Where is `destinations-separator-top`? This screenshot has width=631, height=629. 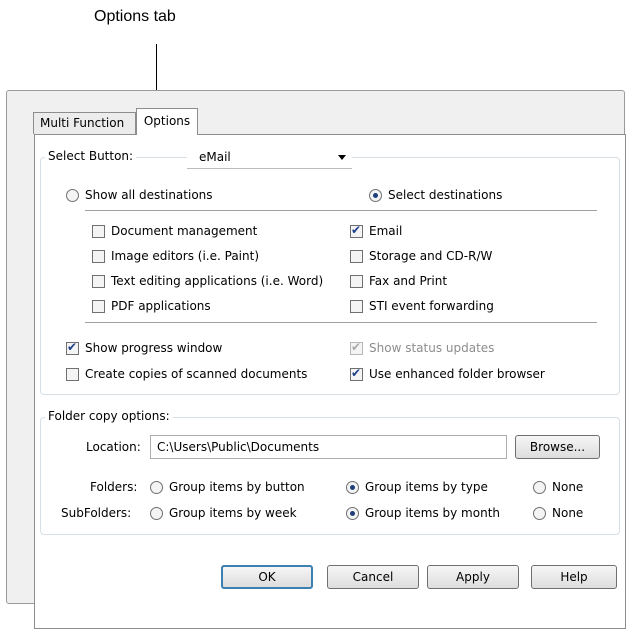
destinations-separator-top is located at coordinates (341, 210).